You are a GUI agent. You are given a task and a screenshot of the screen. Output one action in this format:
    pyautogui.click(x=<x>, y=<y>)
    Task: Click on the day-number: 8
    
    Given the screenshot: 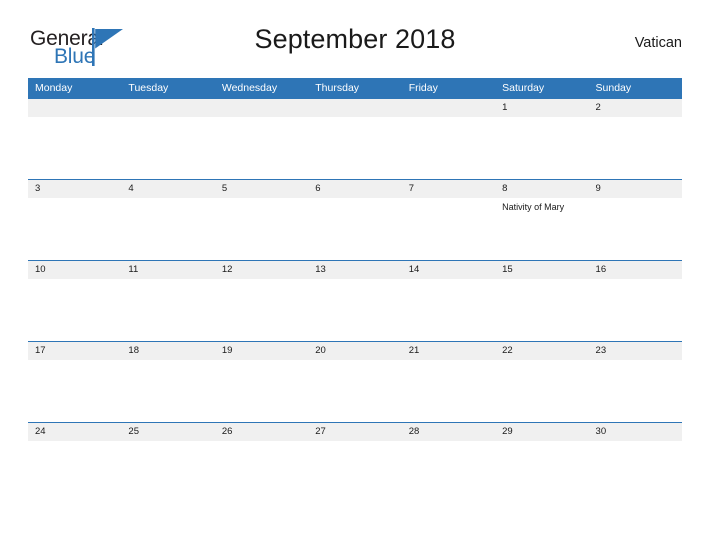 What is the action you would take?
    pyautogui.click(x=541, y=189)
    